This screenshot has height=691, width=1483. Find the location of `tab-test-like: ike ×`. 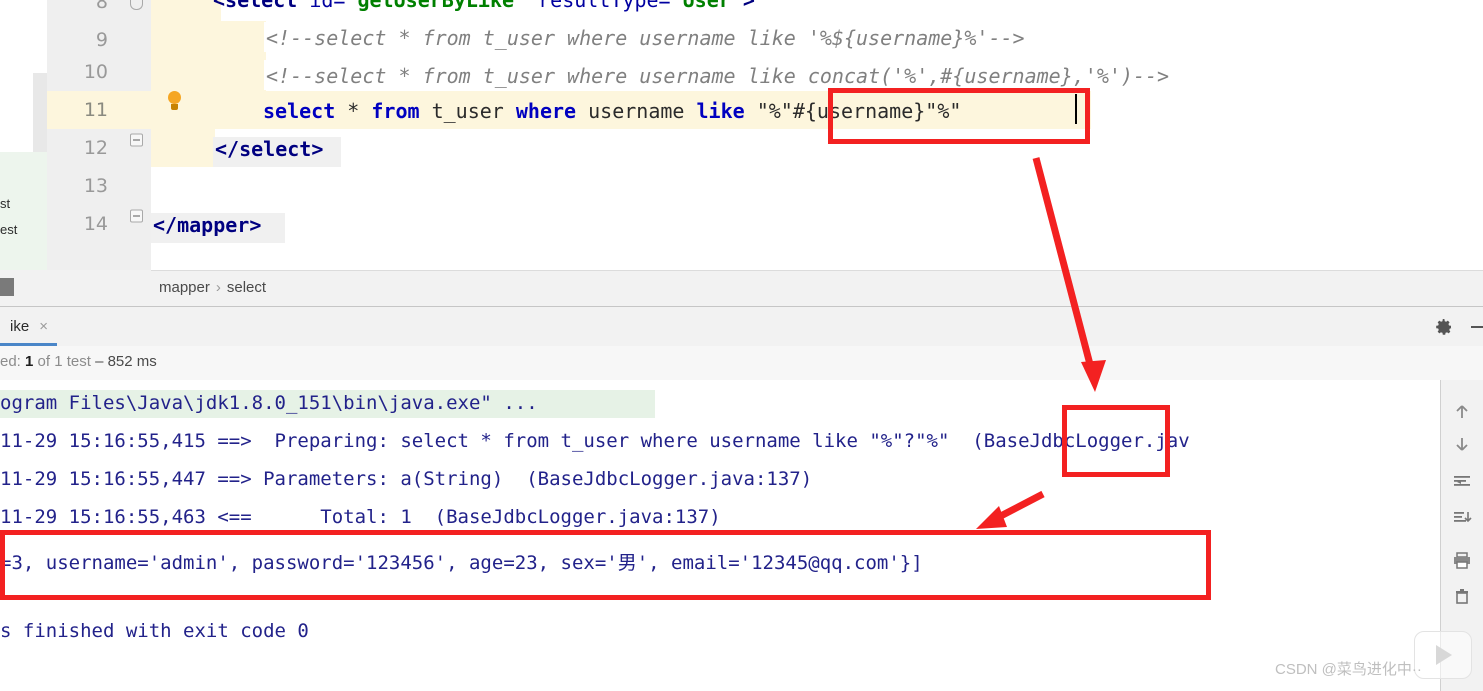

tab-test-like: ike × is located at coordinates (29, 326).